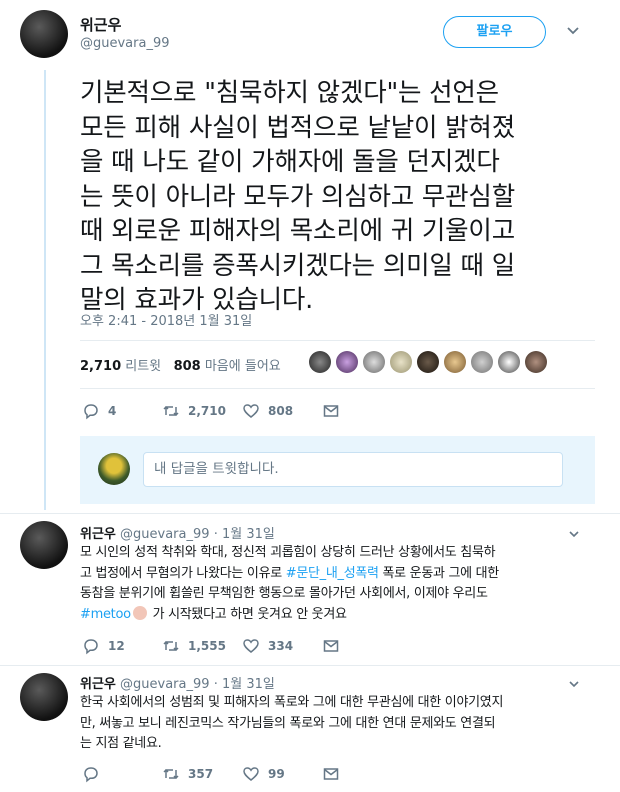  What do you see at coordinates (121, 743) in the screenshot?
I see `reply-line: 는 지점 같네요.` at bounding box center [121, 743].